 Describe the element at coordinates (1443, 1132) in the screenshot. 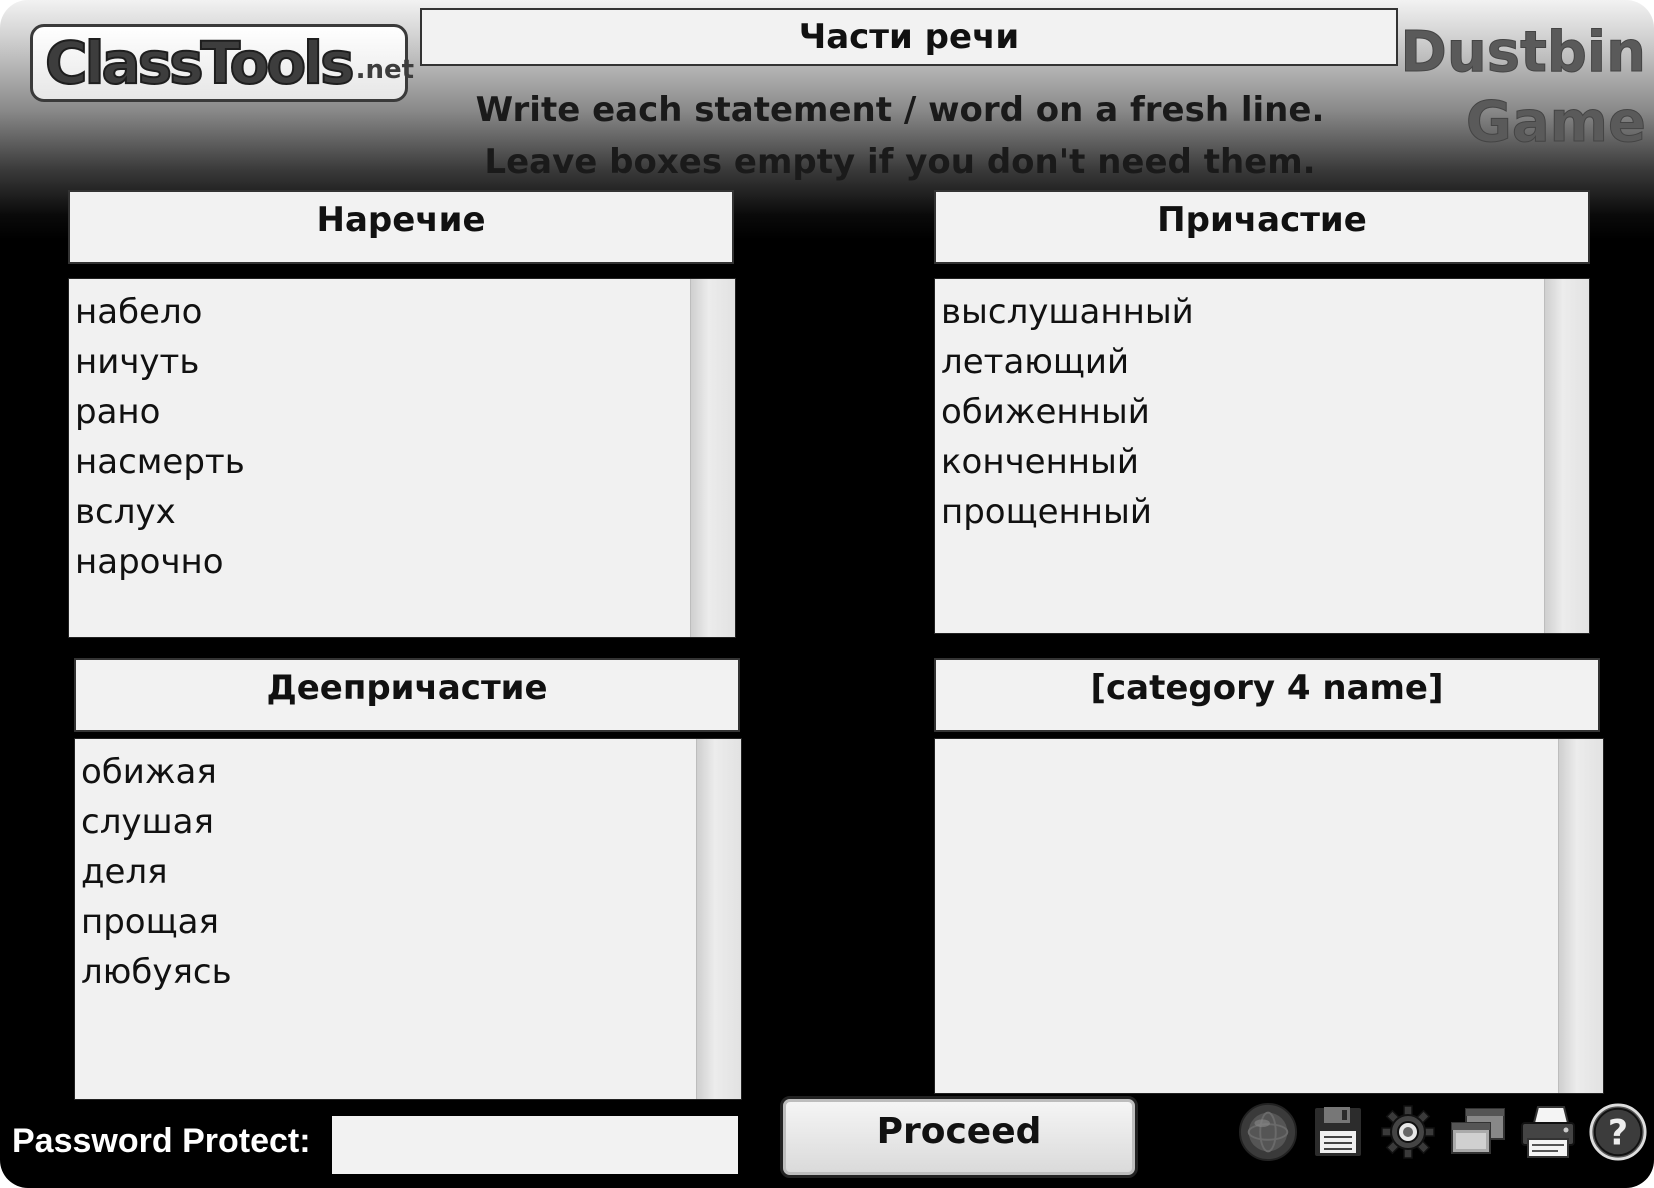

I see `toolbar: ?` at that location.